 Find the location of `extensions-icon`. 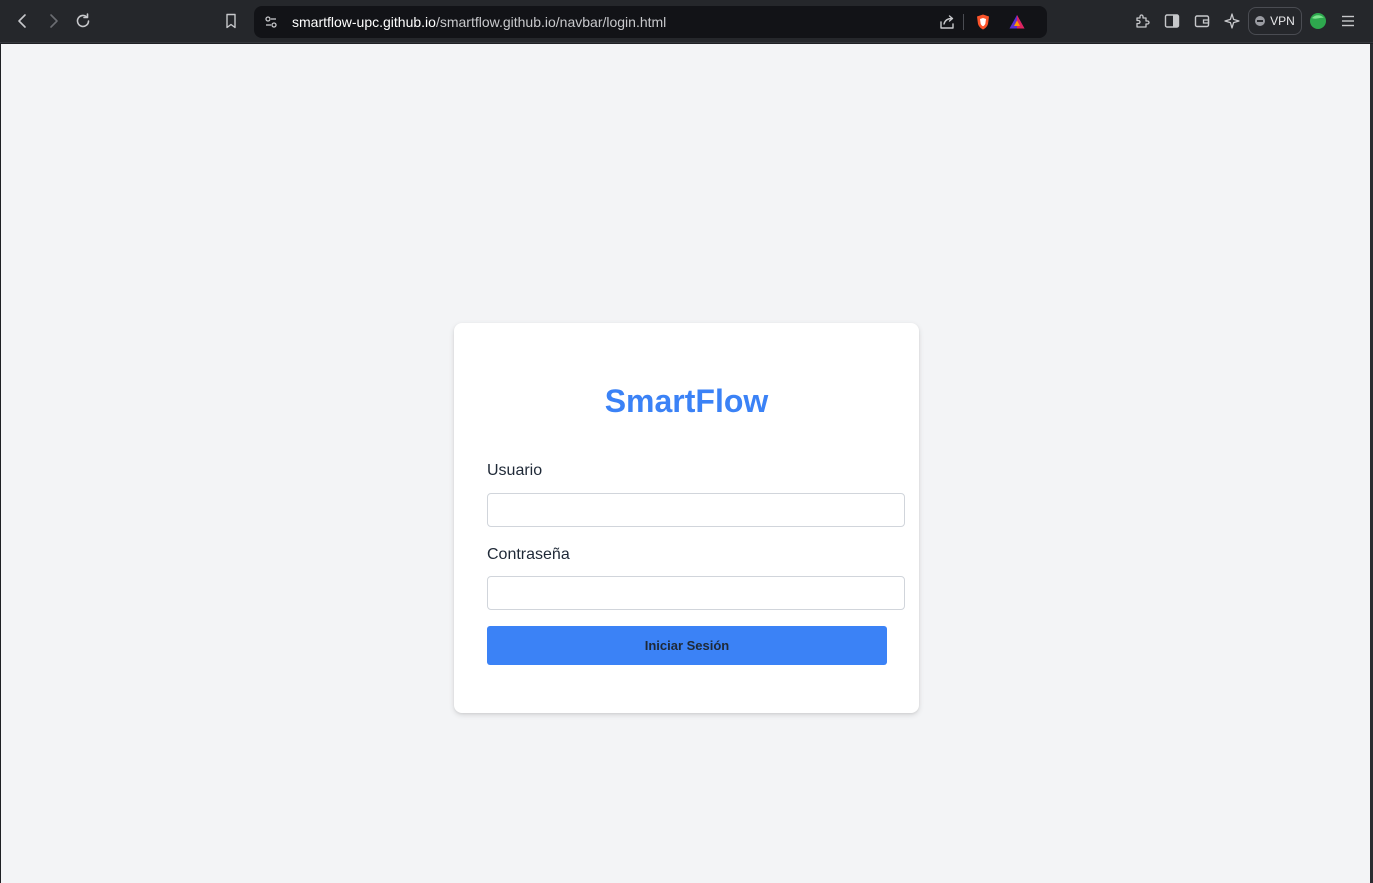

extensions-icon is located at coordinates (1142, 21).